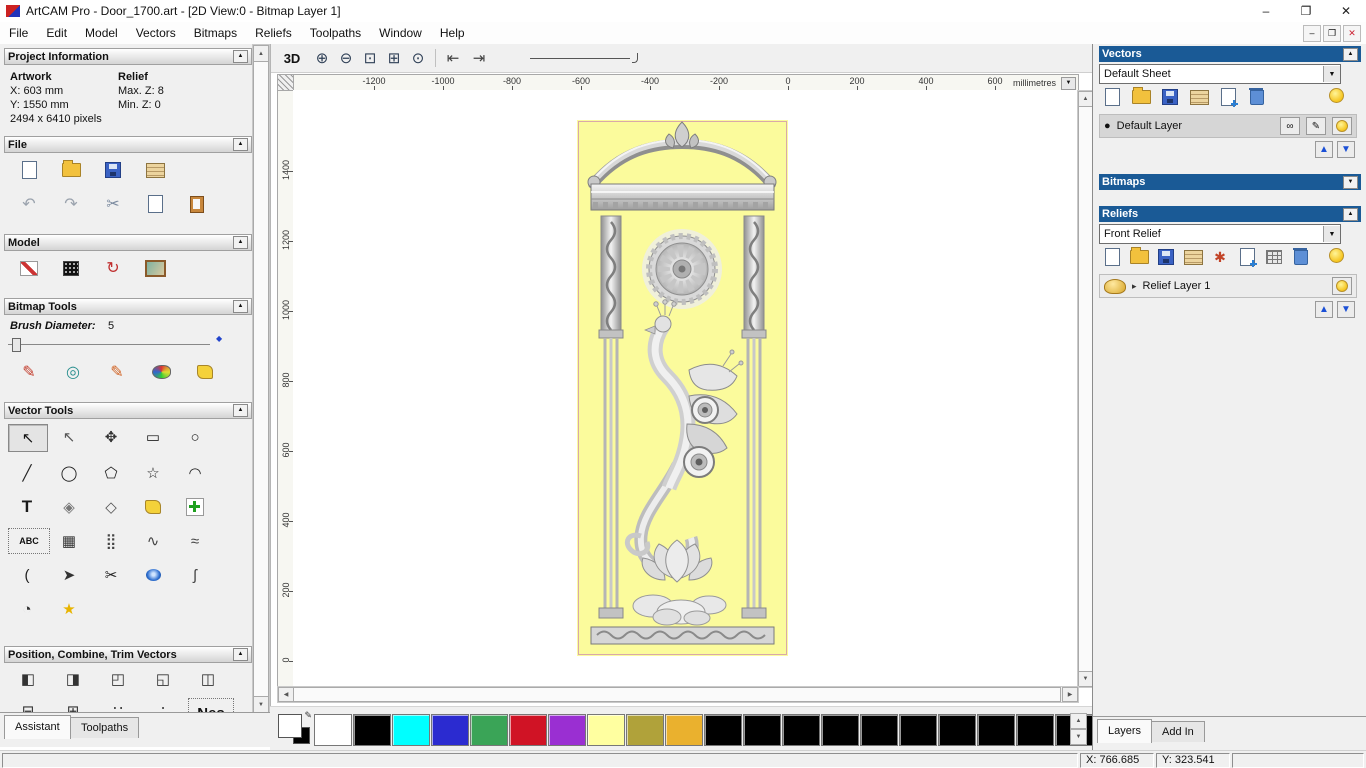  What do you see at coordinates (1220, 257) in the screenshot?
I see `reset-relief-icon: ✱` at bounding box center [1220, 257].